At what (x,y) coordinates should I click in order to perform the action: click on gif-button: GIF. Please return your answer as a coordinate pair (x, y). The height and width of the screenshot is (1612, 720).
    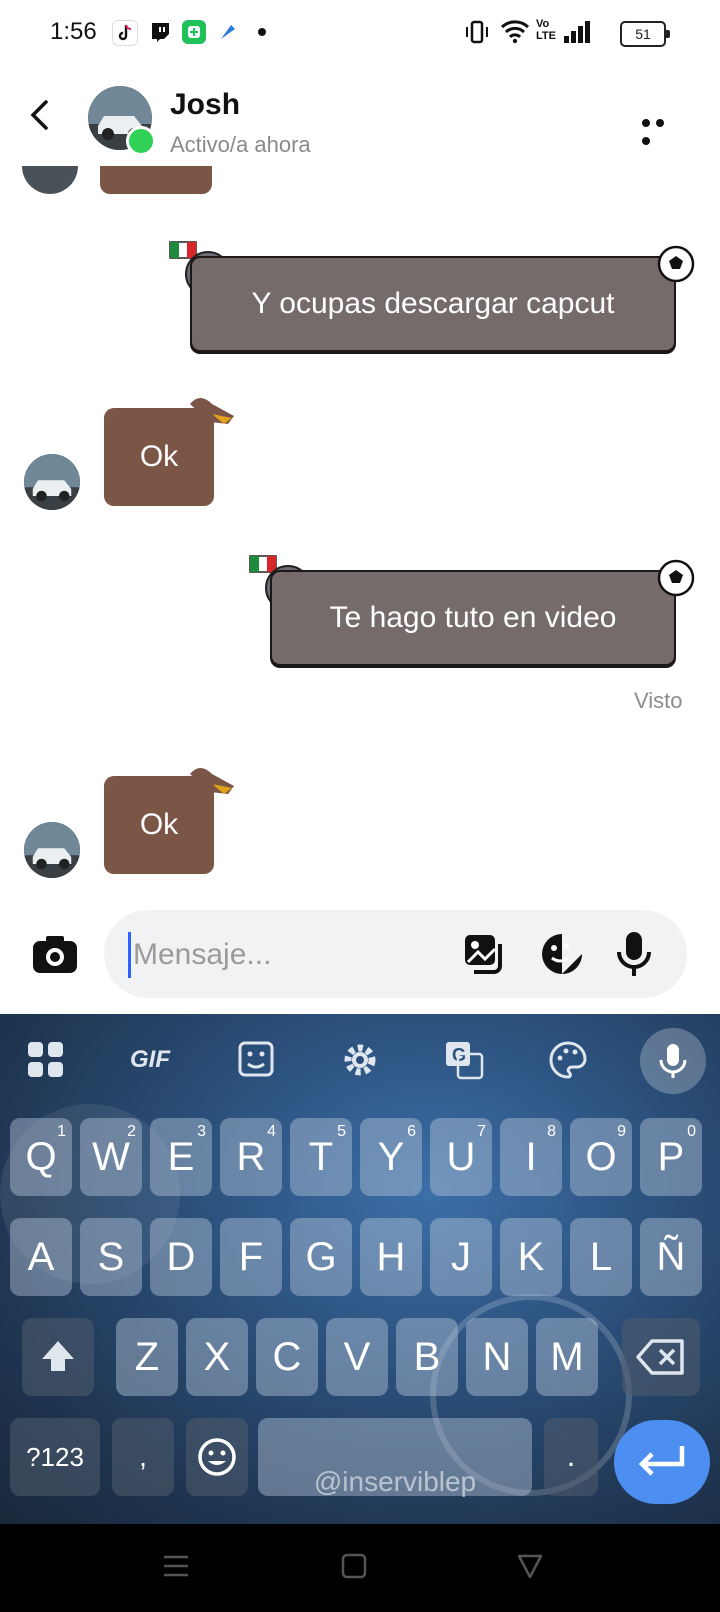
    Looking at the image, I should click on (150, 1060).